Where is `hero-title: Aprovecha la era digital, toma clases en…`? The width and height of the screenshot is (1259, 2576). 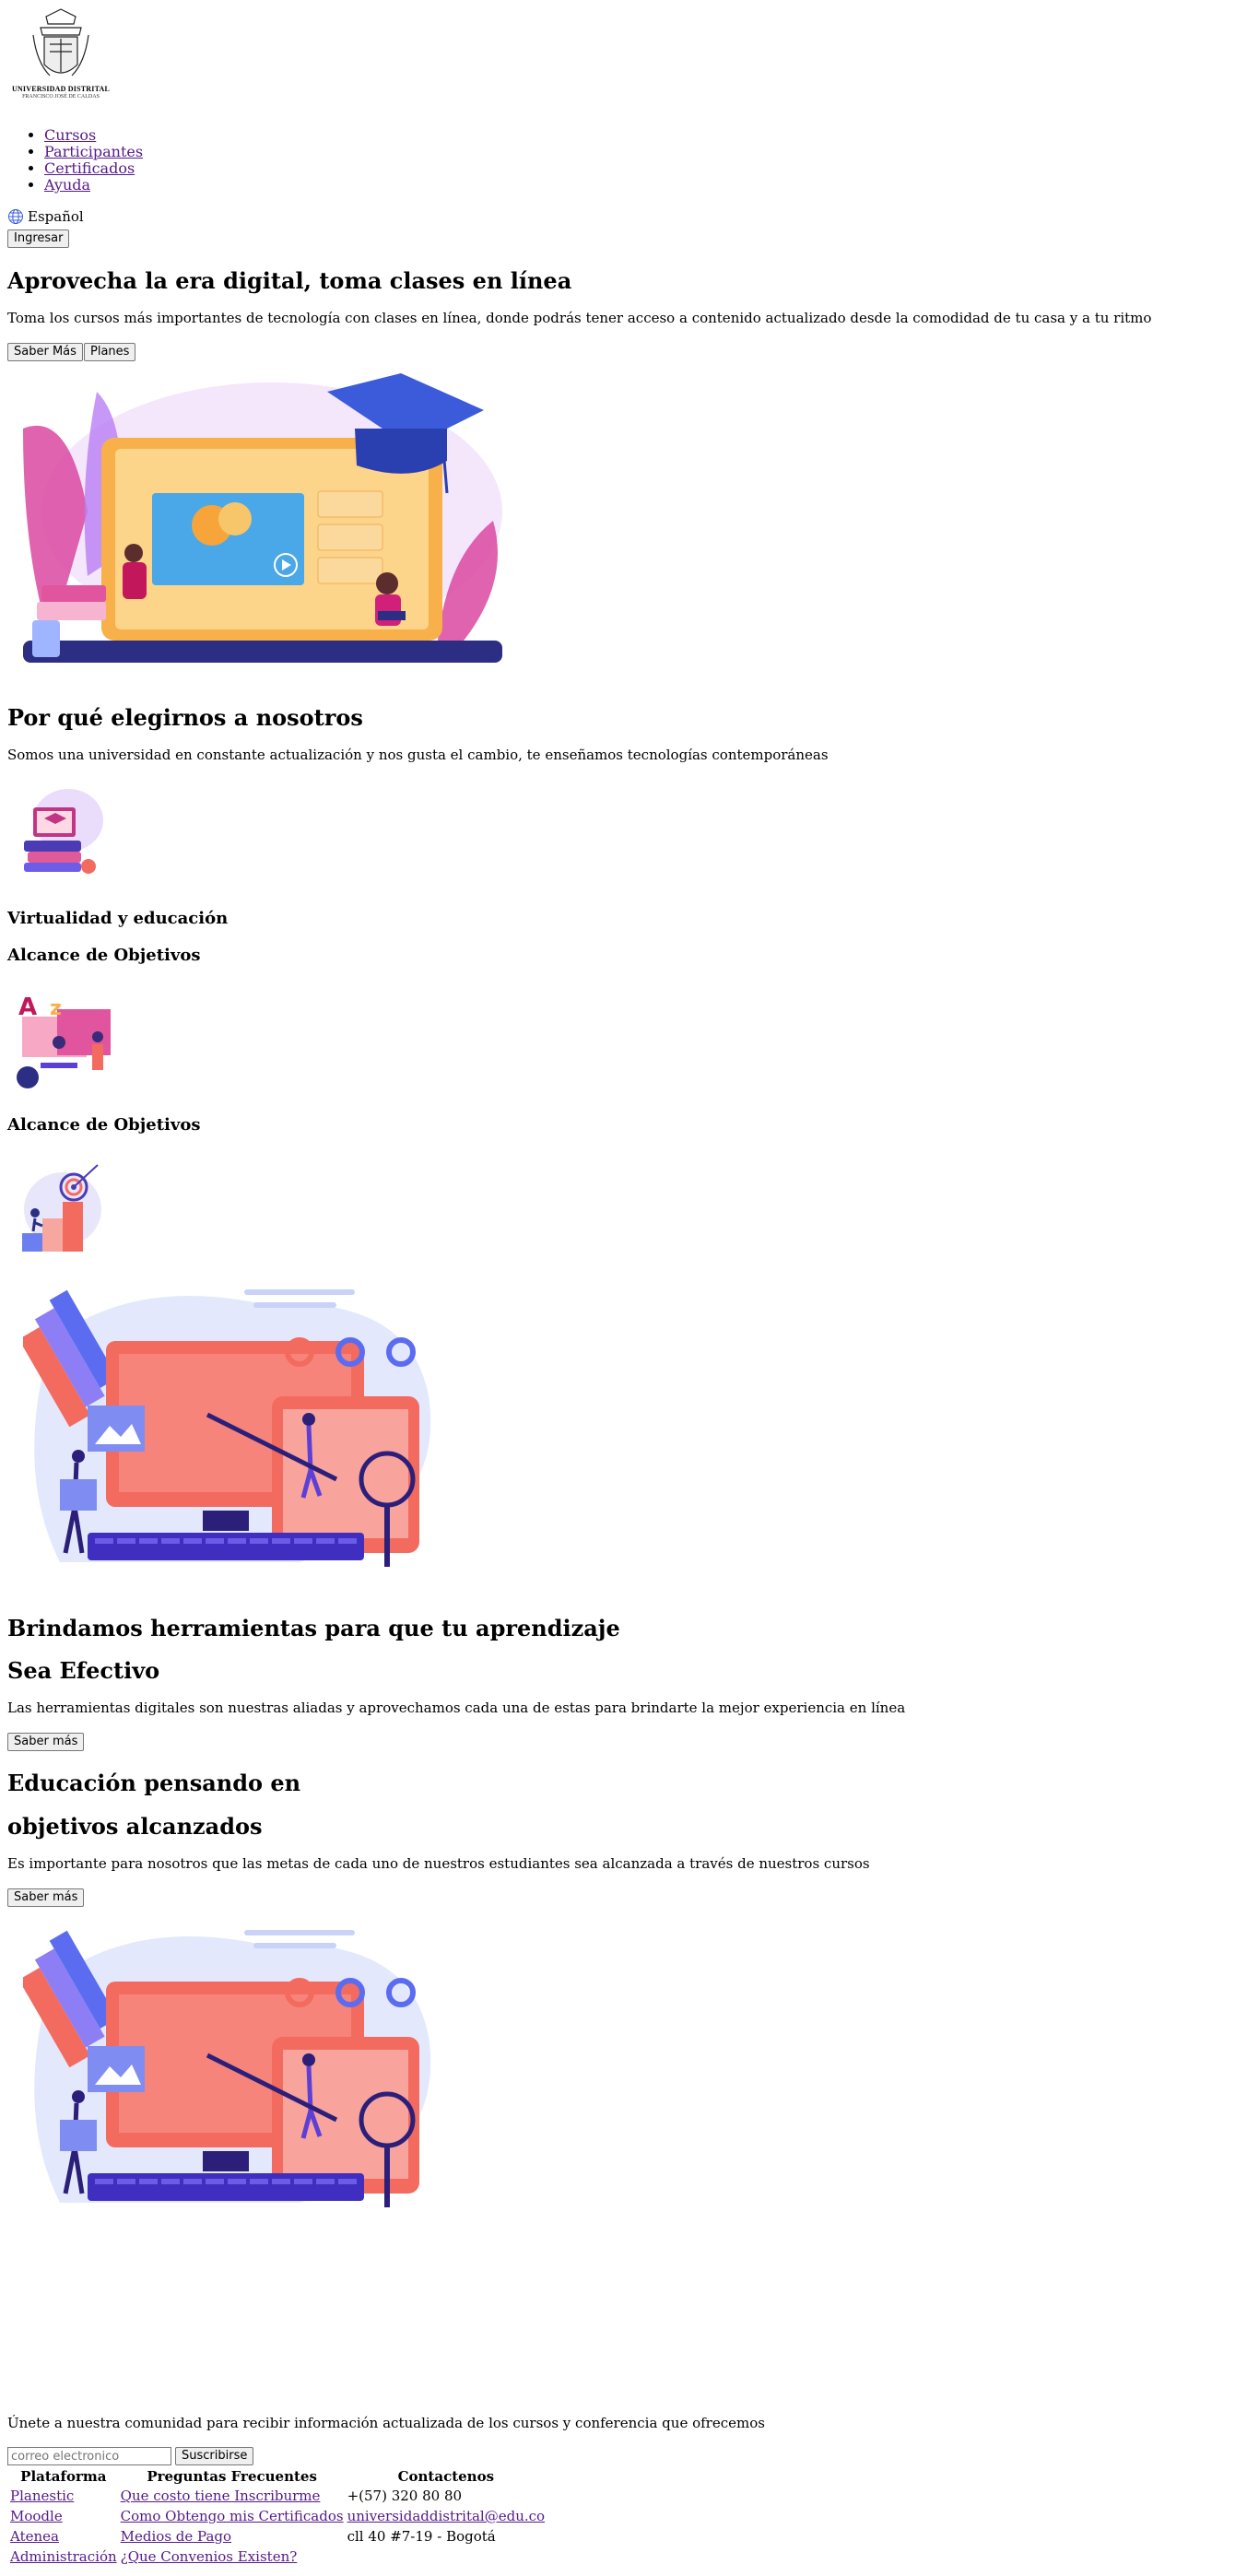
hero-title: Aprovecha la era digital, toma clases en… is located at coordinates (289, 280).